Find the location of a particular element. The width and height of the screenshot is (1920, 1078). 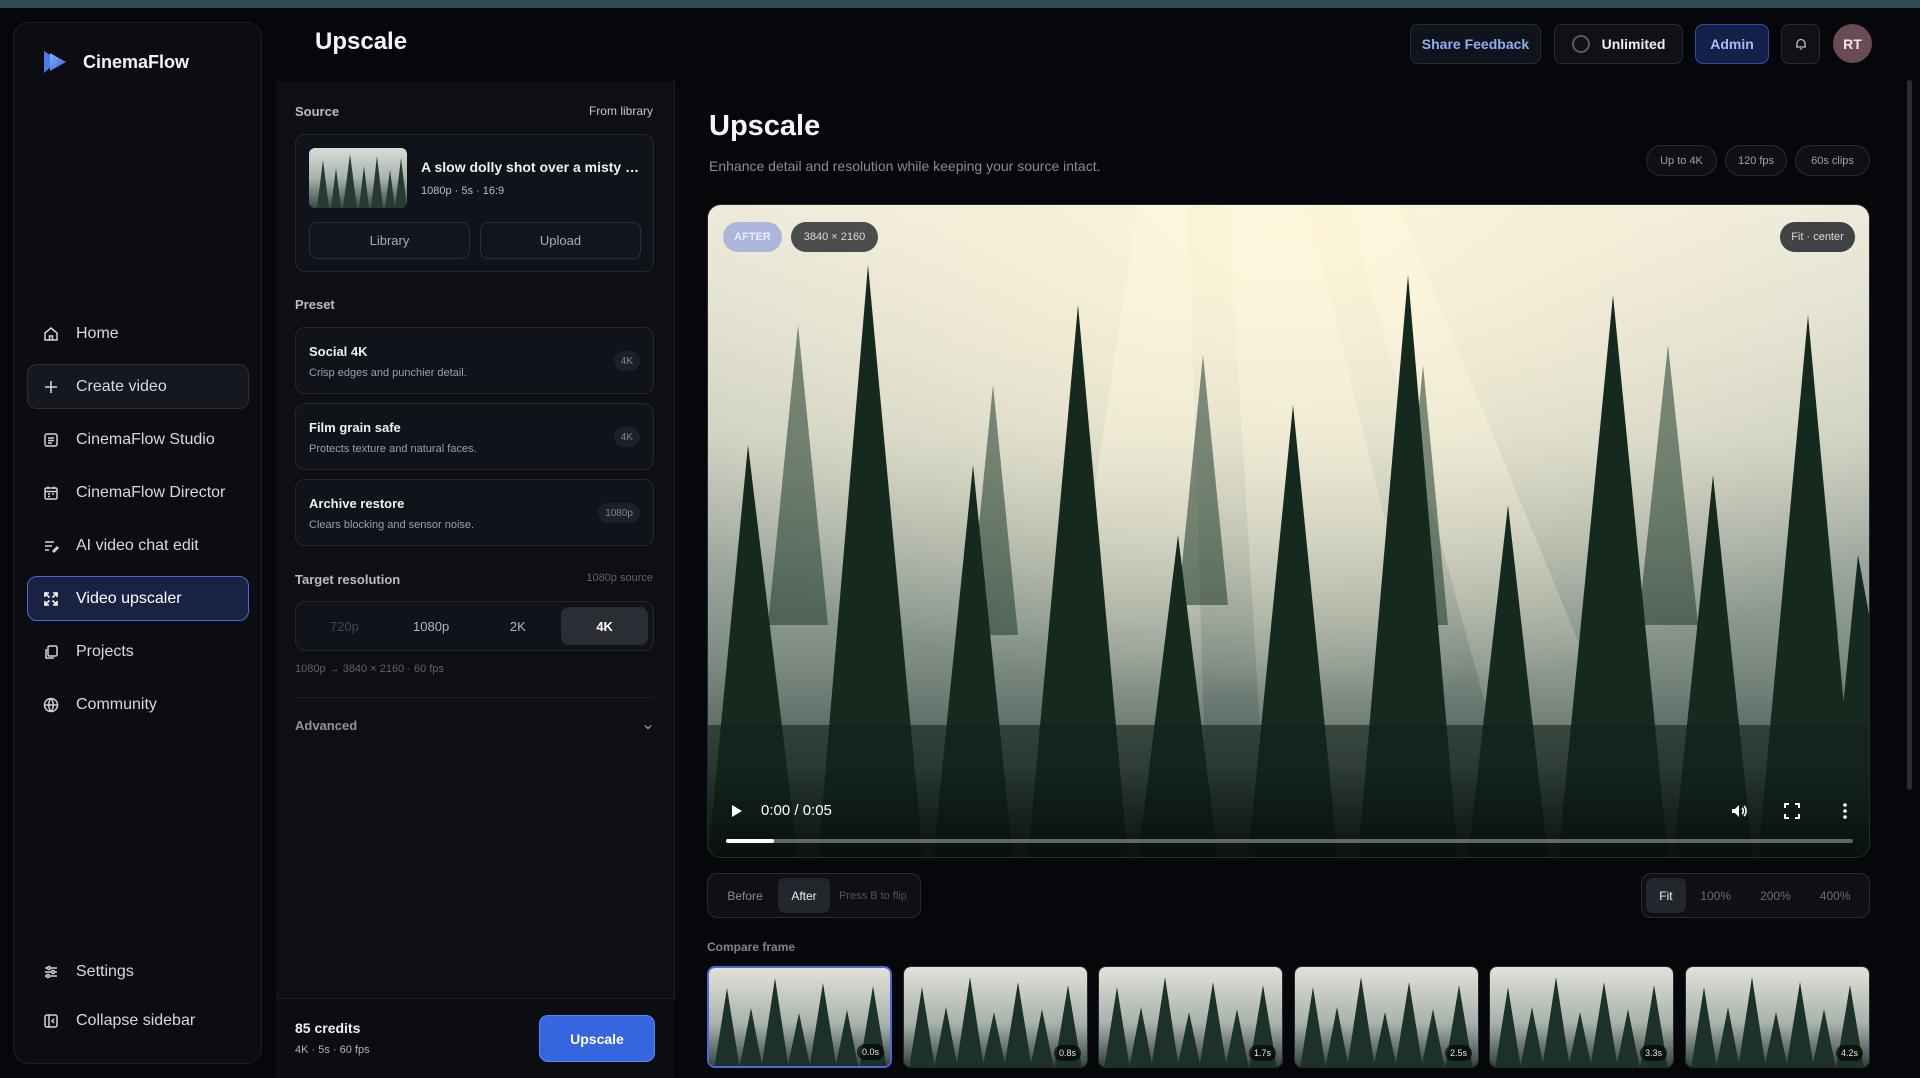

frame-timestamp: 2.5s is located at coordinates (1458, 1053).